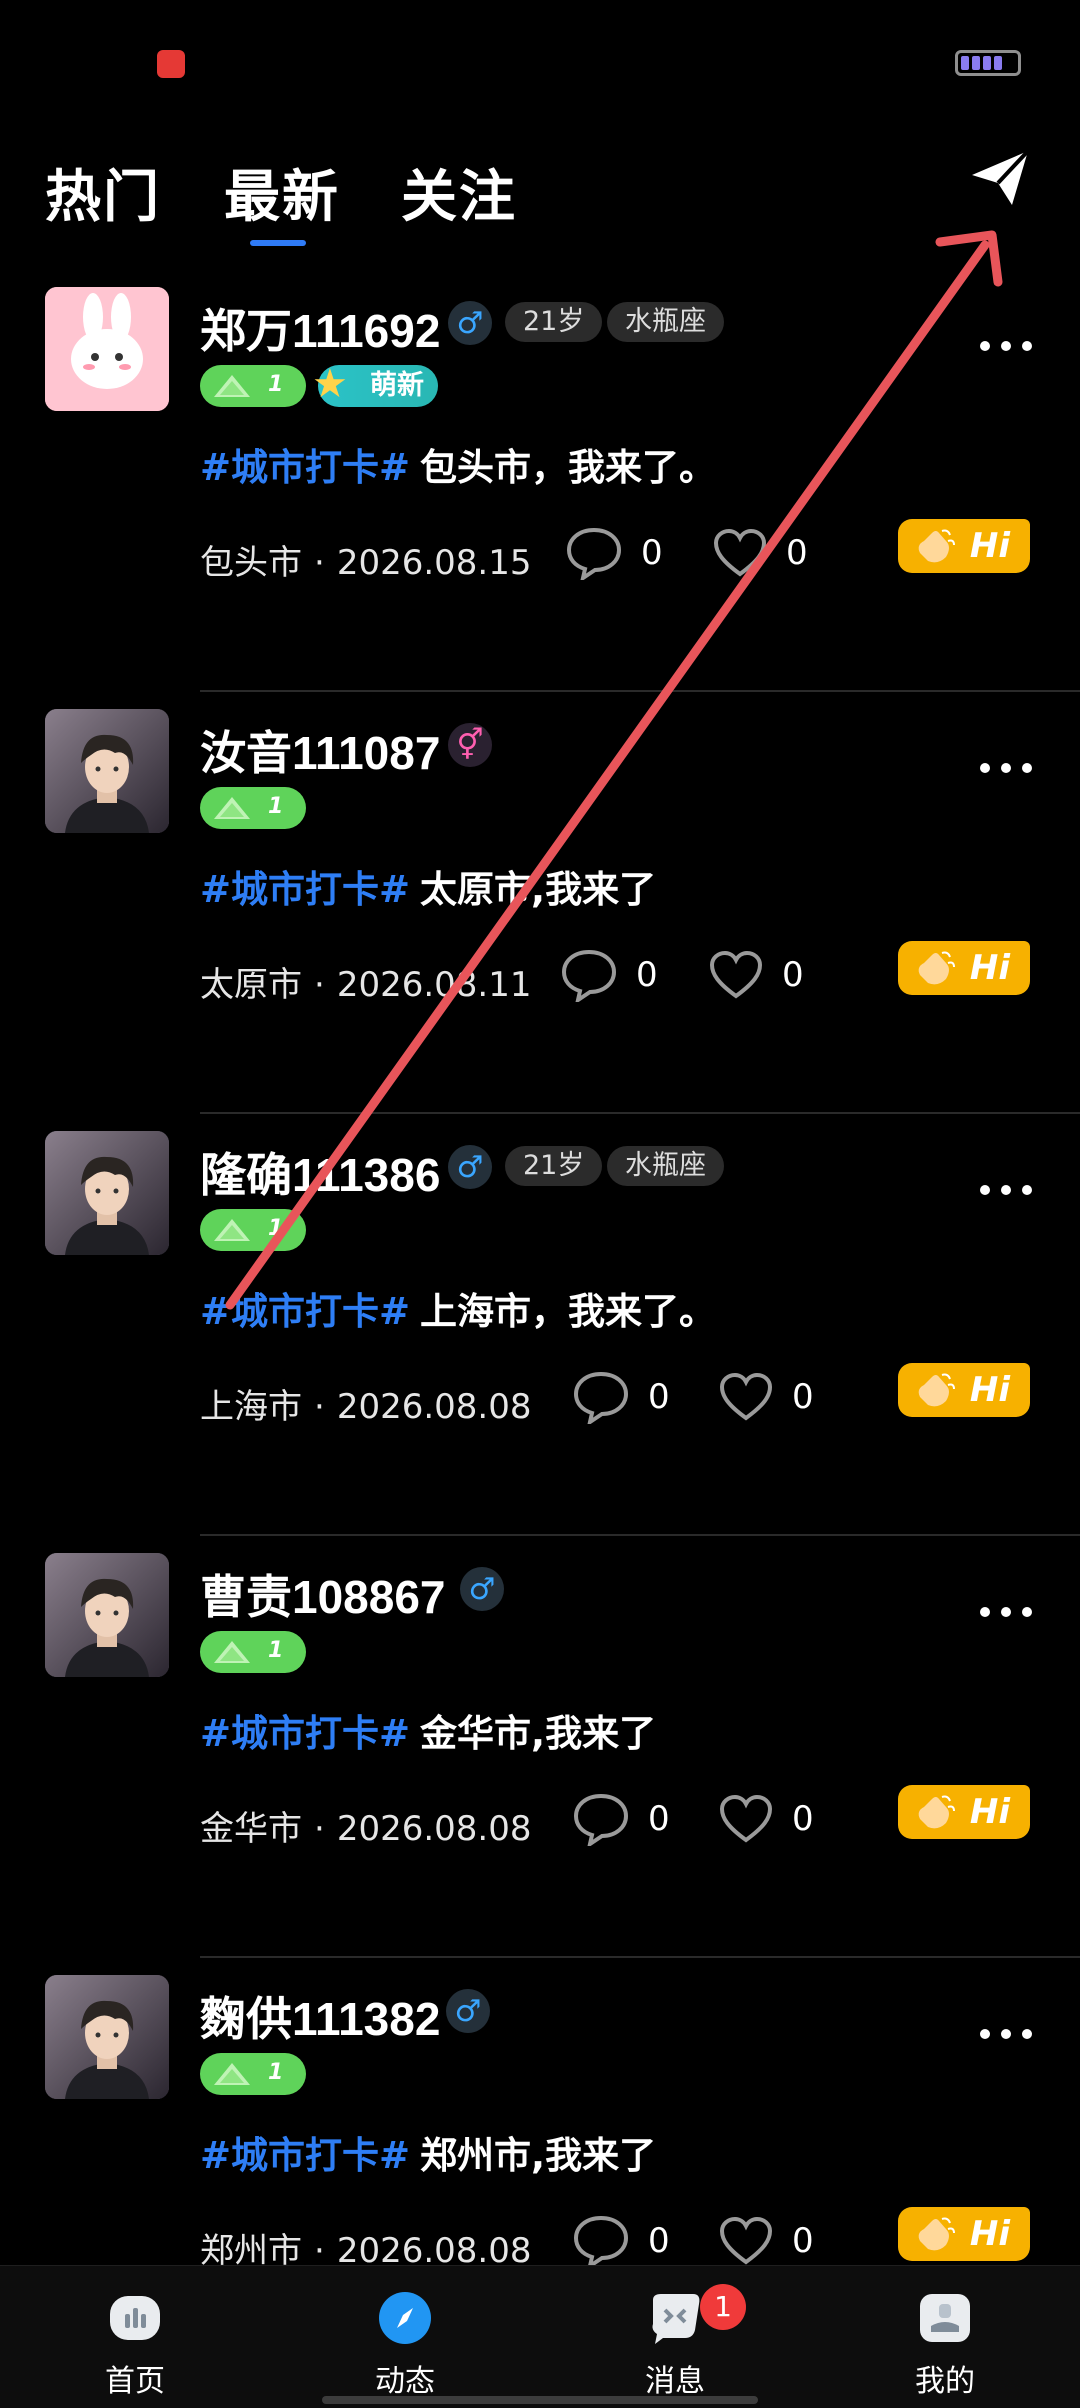 The height and width of the screenshot is (2408, 1080). Describe the element at coordinates (428, 1730) in the screenshot. I see `post-content: #城市打卡# 金华市,我来了` at that location.